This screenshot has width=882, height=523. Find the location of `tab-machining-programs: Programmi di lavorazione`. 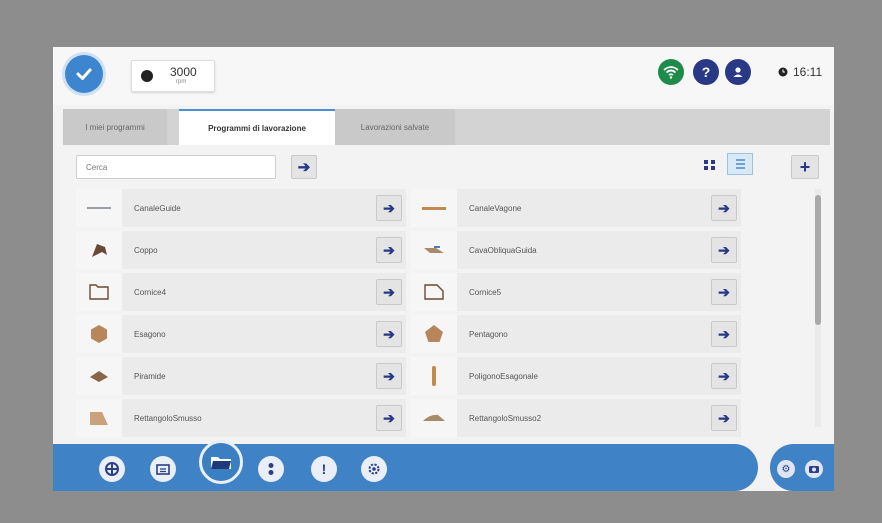

tab-machining-programs: Programmi di lavorazione is located at coordinates (257, 127).